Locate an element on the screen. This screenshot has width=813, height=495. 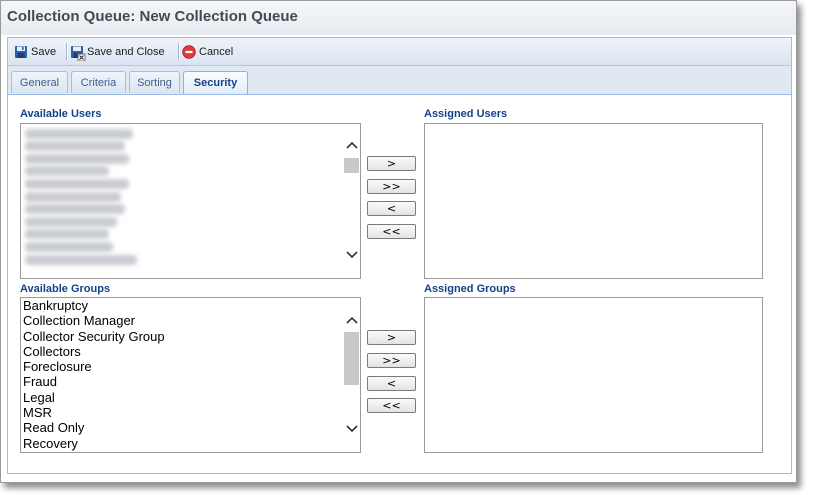
assigned-groups-label: Assigned Groups is located at coordinates (470, 289).